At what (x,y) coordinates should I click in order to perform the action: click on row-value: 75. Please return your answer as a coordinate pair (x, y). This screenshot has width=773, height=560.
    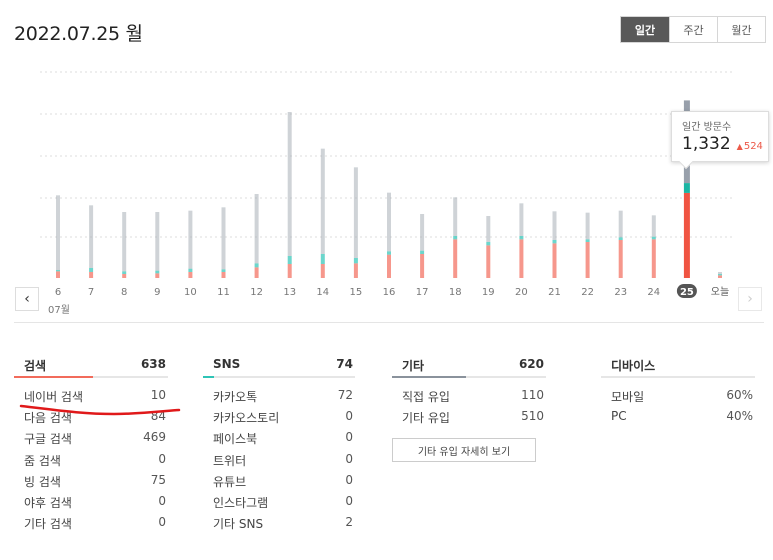
    Looking at the image, I should click on (158, 479).